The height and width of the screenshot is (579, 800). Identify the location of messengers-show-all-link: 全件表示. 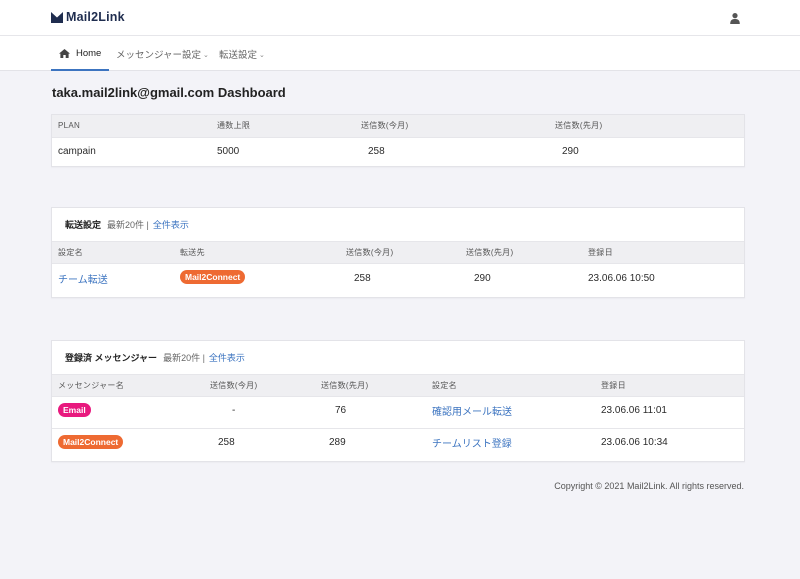
(227, 357).